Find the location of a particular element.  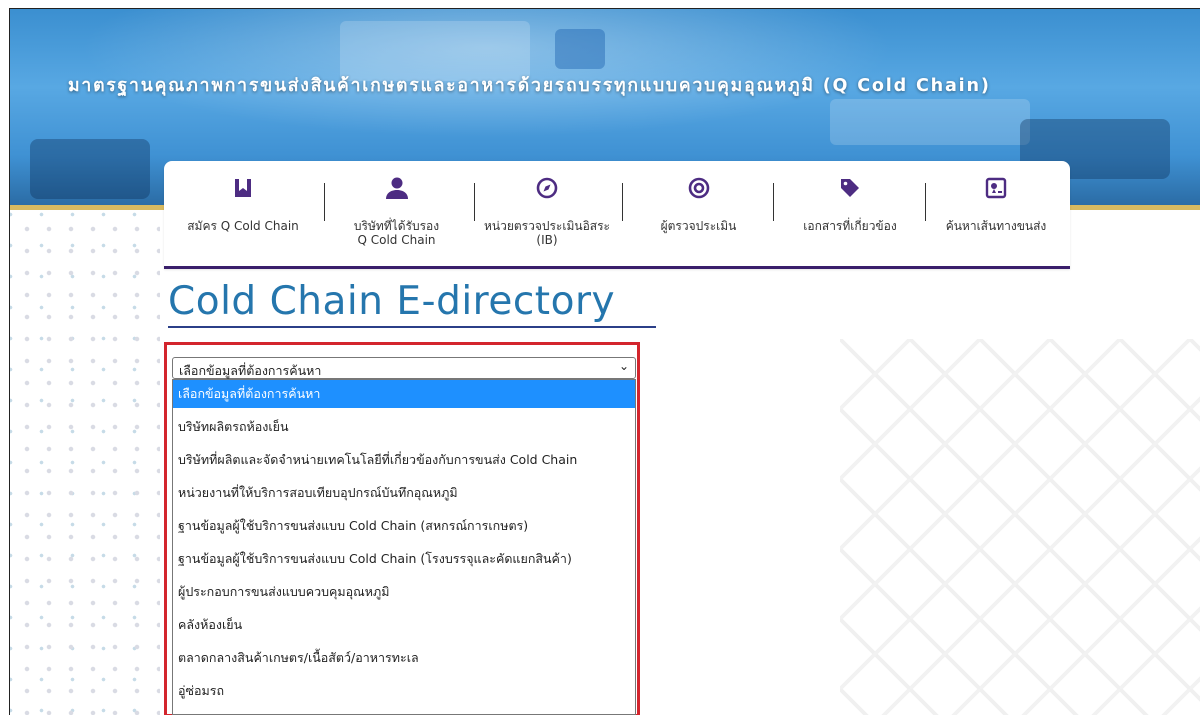

nav-item-auditors: ผู้ตรวจประเมิน is located at coordinates (698, 213).